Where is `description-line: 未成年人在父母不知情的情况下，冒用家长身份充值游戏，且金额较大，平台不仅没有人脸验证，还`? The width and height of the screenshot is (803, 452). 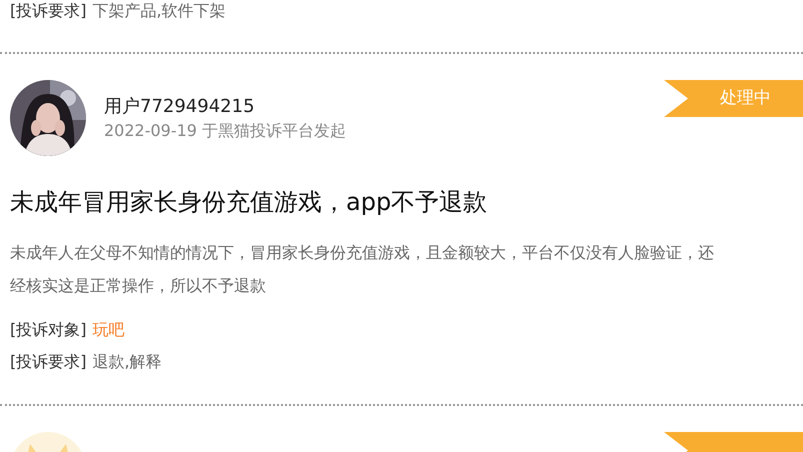 description-line: 未成年人在父母不知情的情况下，冒用家长身份充值游戏，且金额较大，平台不仅没有人脸验证，还 is located at coordinates (362, 253).